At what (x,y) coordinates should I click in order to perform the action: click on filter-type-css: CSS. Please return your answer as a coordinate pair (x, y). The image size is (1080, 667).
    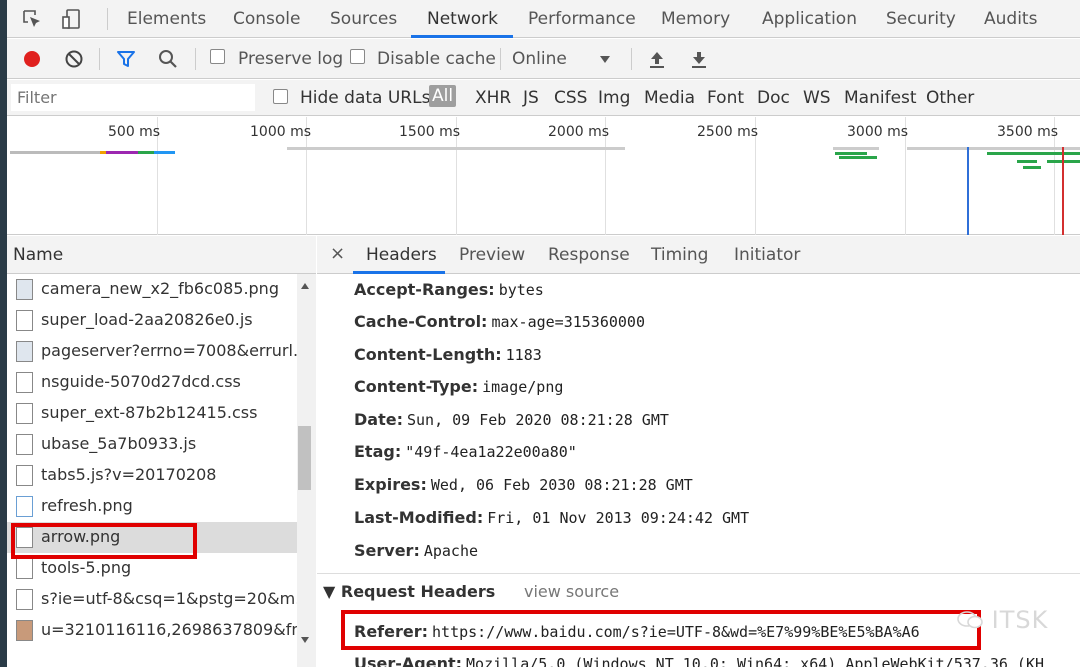
    Looking at the image, I should click on (570, 98).